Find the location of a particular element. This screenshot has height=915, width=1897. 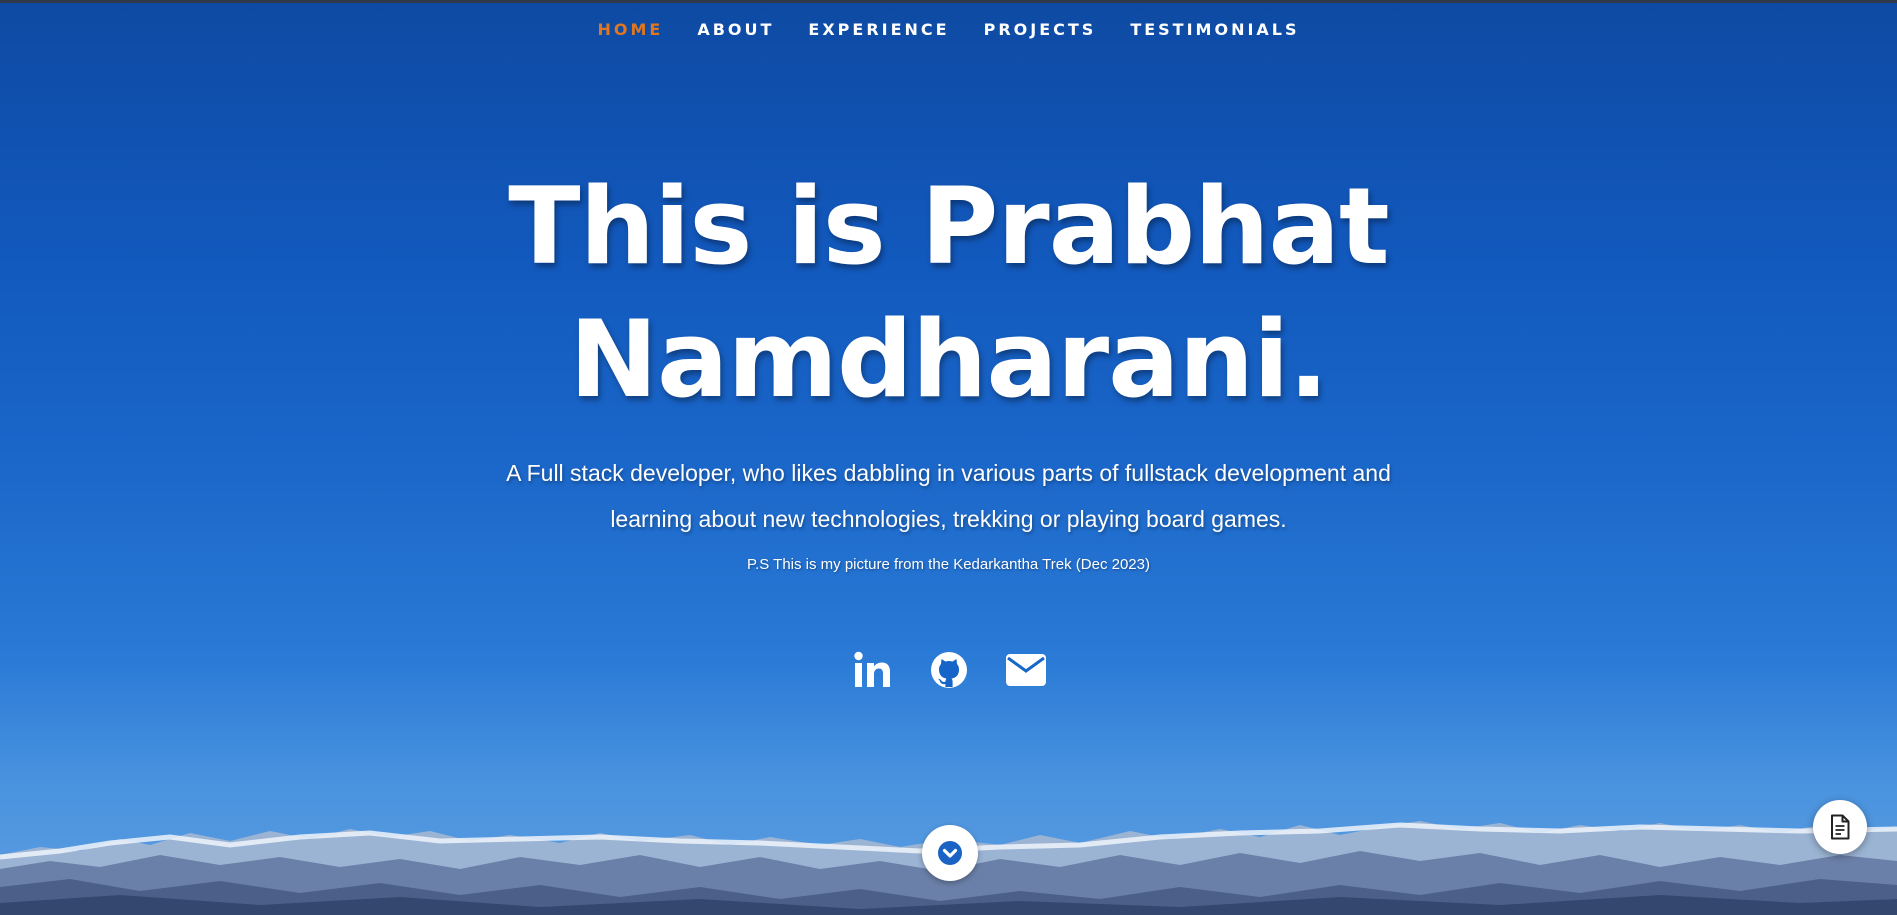

social-links is located at coordinates (948, 670).